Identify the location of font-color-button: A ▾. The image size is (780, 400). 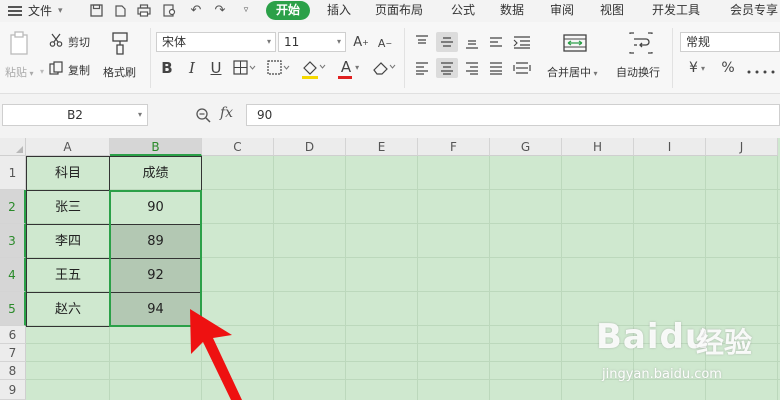
(350, 67).